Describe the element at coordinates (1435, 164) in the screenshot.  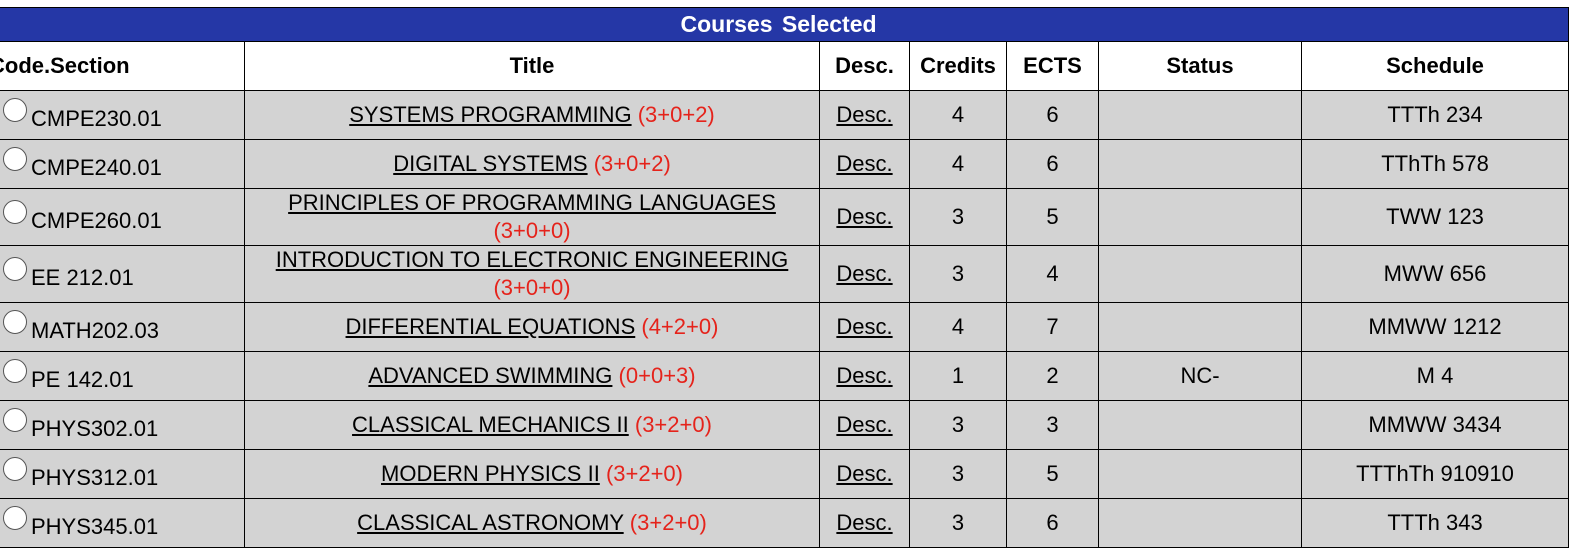
I see `schedule-cell: TThTh 578` at that location.